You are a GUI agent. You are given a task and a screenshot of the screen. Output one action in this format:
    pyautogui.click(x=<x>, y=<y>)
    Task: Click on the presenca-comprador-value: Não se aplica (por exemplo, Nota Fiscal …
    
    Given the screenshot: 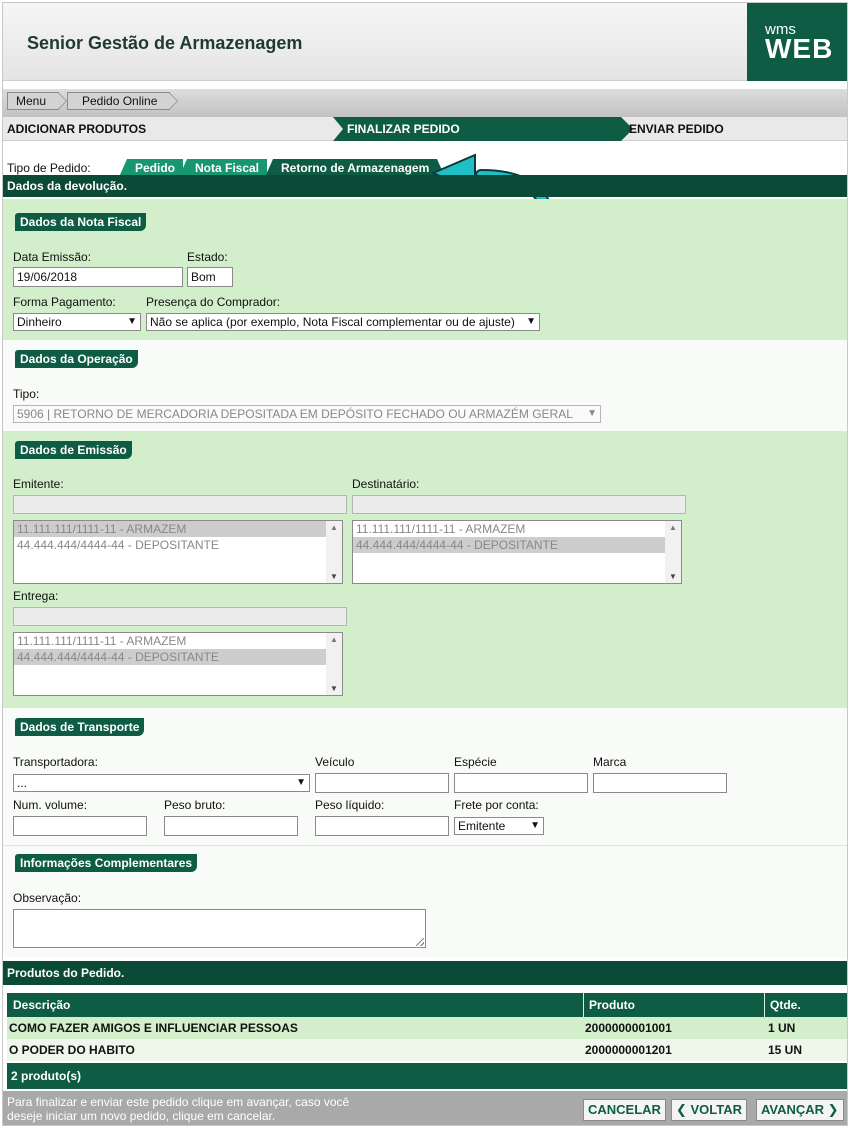 What is the action you would take?
    pyautogui.click(x=332, y=322)
    